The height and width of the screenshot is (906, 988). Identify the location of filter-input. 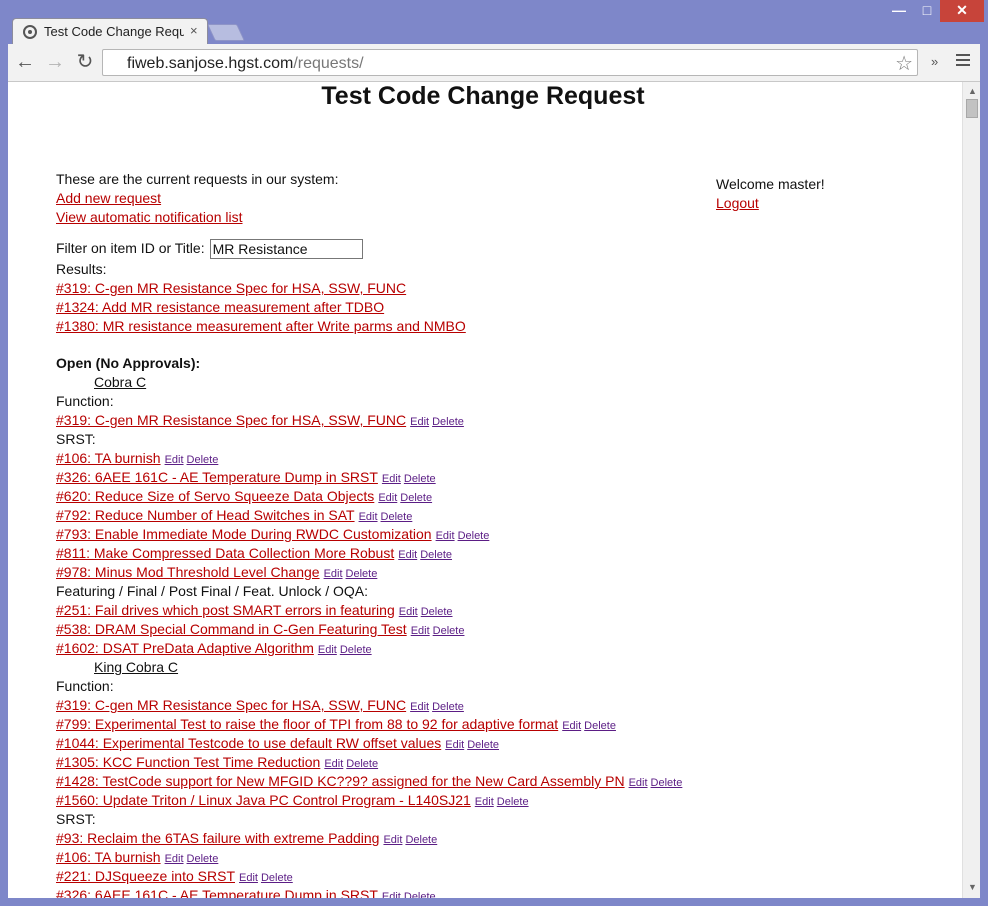
(286, 248).